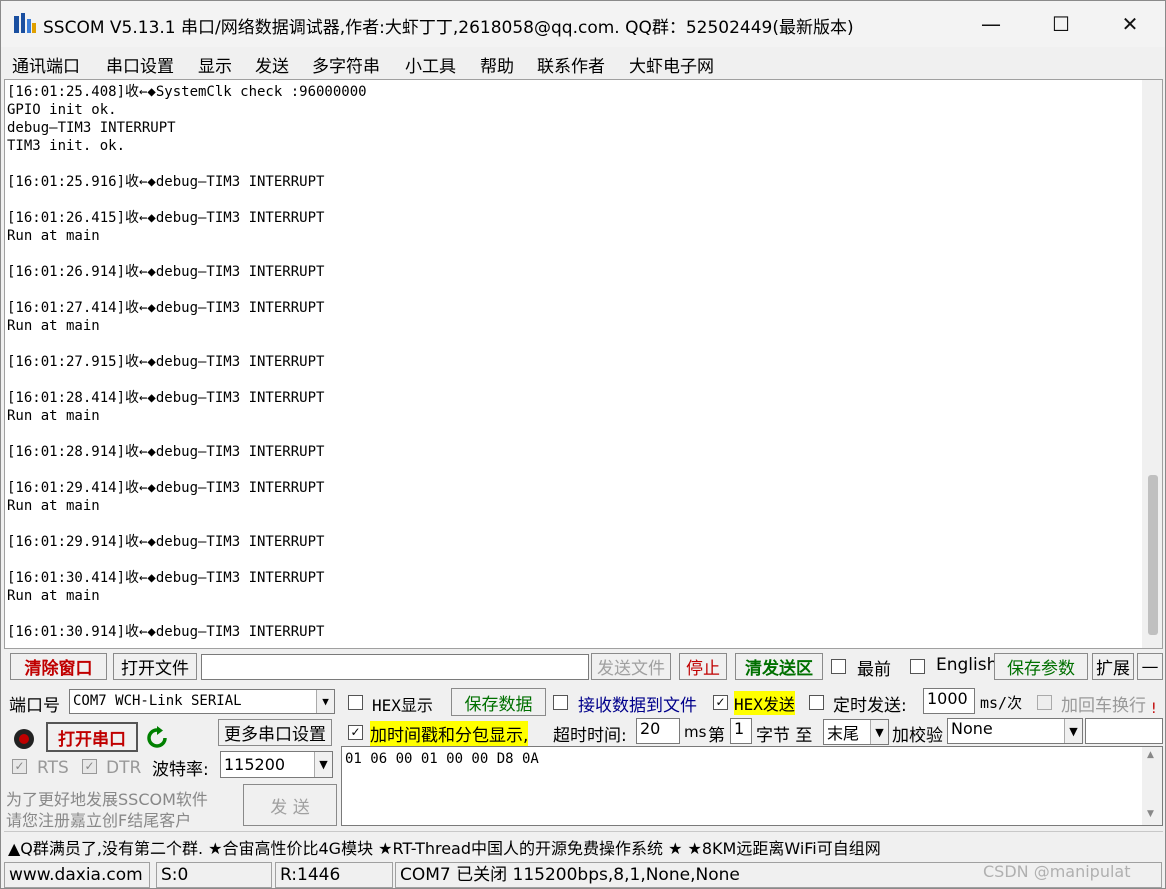  Describe the element at coordinates (166, 542) in the screenshot. I see `receive-line: [16:01:29.914]收←◆debug—TIM3 INTERRUPT` at that location.